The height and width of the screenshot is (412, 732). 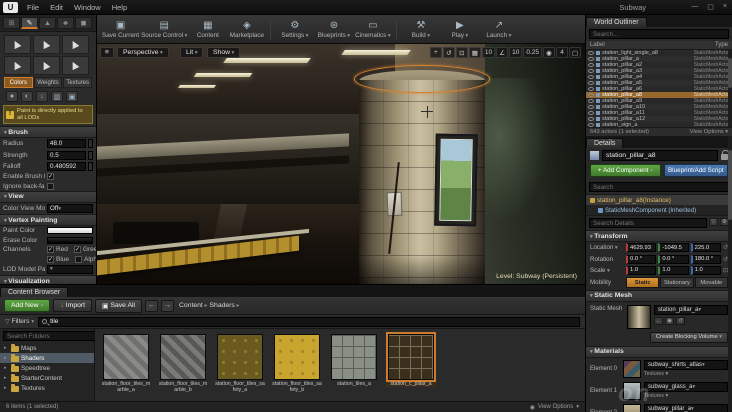 What do you see at coordinates (46, 44) in the screenshot?
I see `paint-tool-icon` at bounding box center [46, 44].